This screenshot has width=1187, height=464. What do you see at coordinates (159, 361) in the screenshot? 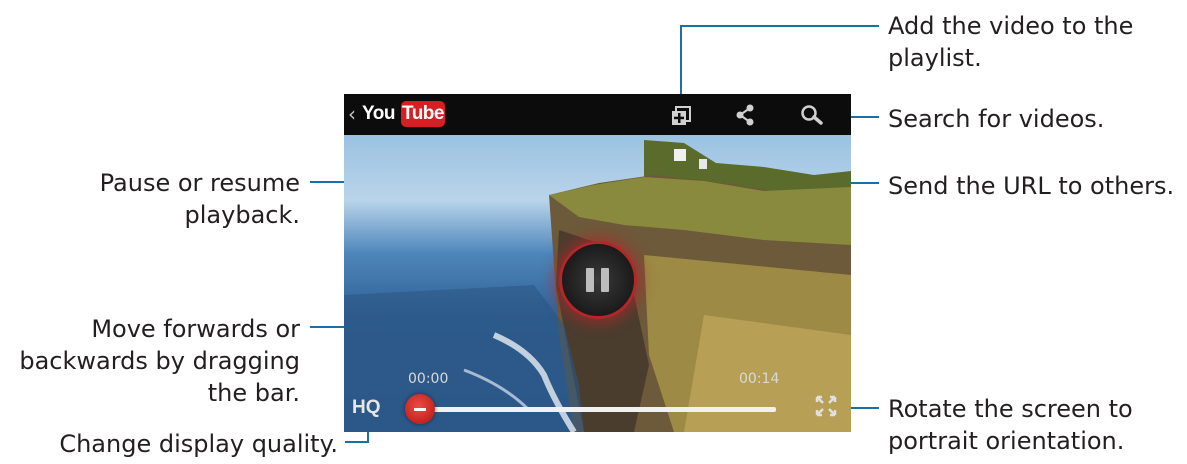
I see `callout-seek-line2: backwards by dragging` at bounding box center [159, 361].